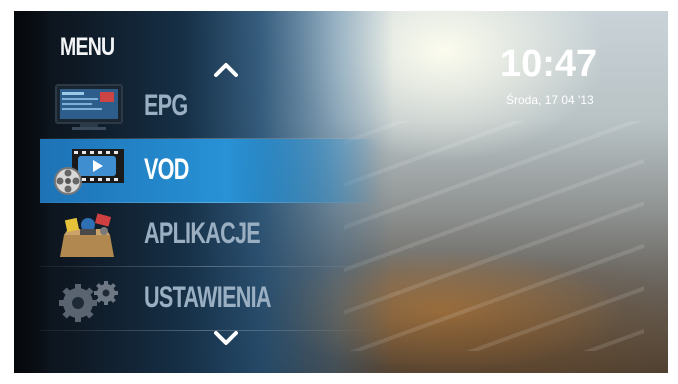 The width and height of the screenshot is (678, 384). Describe the element at coordinates (210, 171) in the screenshot. I see `menu-item-vod: VOD` at that location.